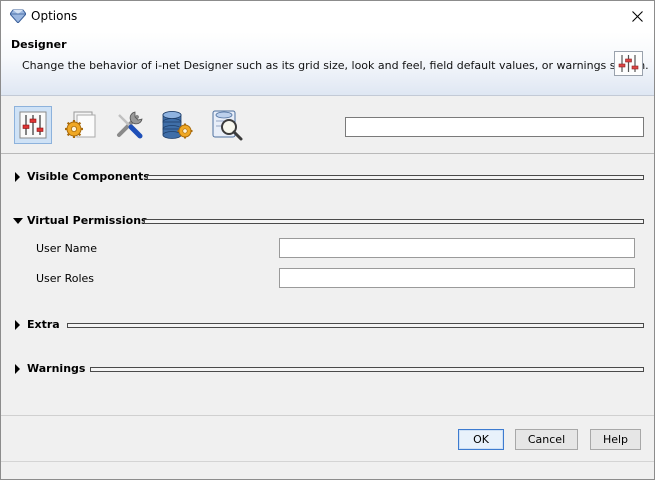  I want to click on user-name-label: User Name, so click(67, 248).